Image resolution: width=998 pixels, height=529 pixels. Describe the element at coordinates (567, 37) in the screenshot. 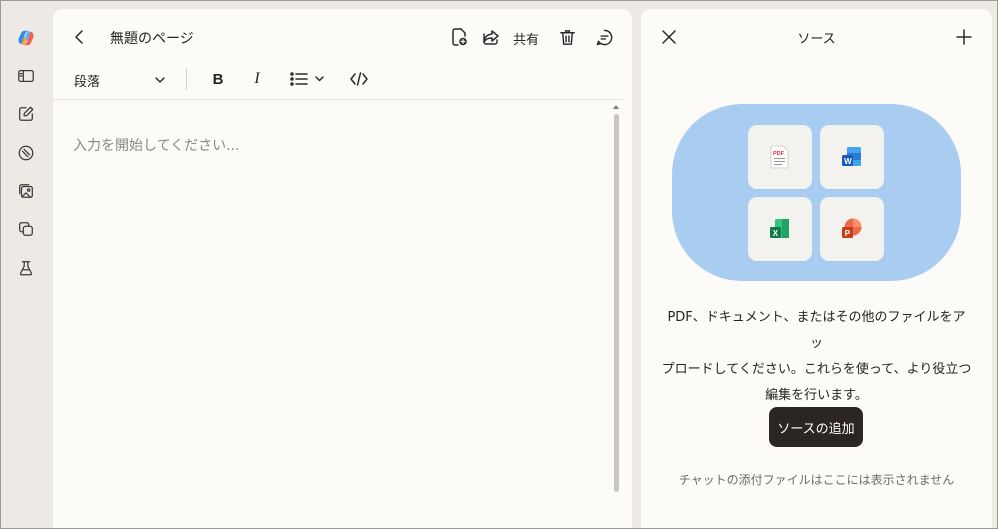

I see `delete-icon` at that location.